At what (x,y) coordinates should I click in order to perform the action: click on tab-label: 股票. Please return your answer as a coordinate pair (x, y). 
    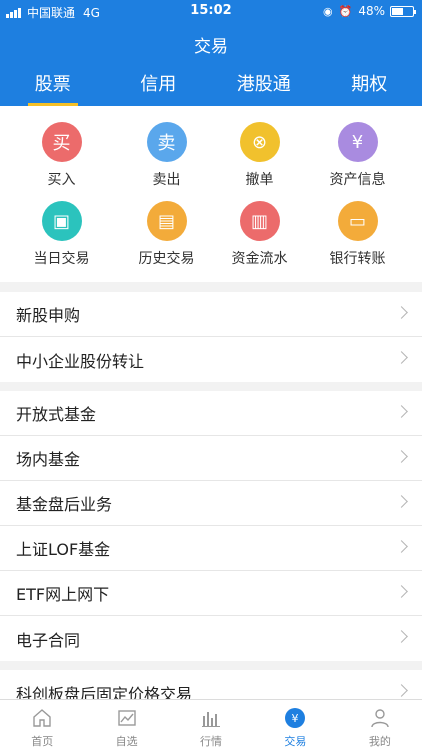
    Looking at the image, I should click on (52, 84).